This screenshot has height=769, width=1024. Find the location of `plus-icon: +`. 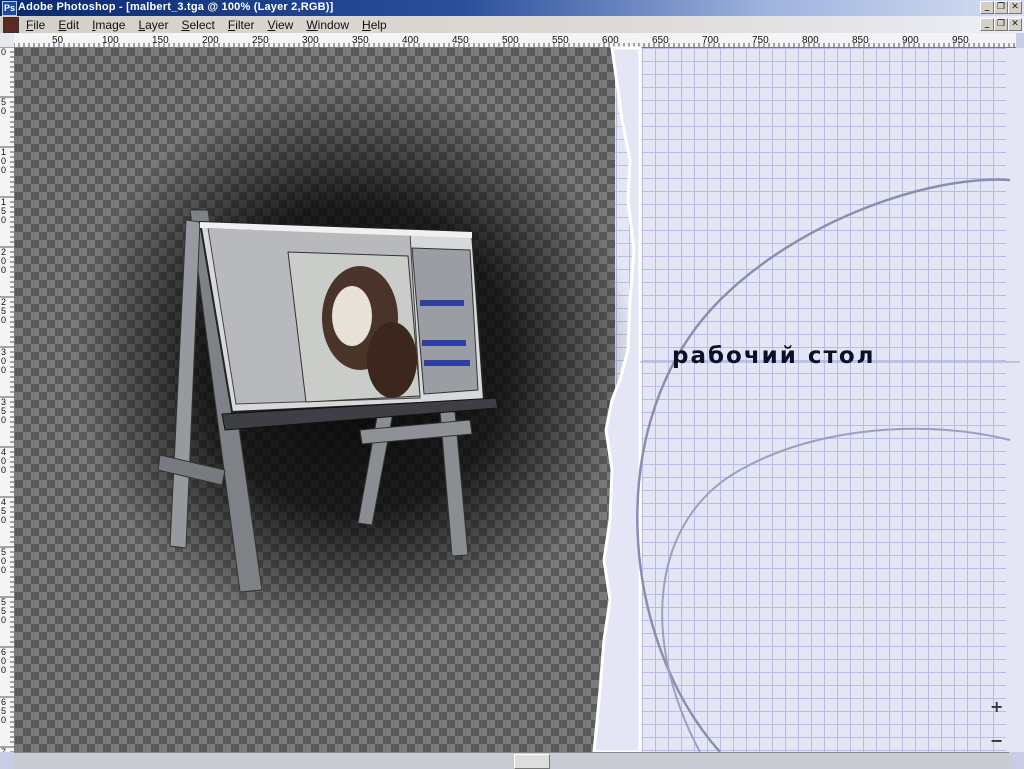

plus-icon: + is located at coordinates (996, 706).